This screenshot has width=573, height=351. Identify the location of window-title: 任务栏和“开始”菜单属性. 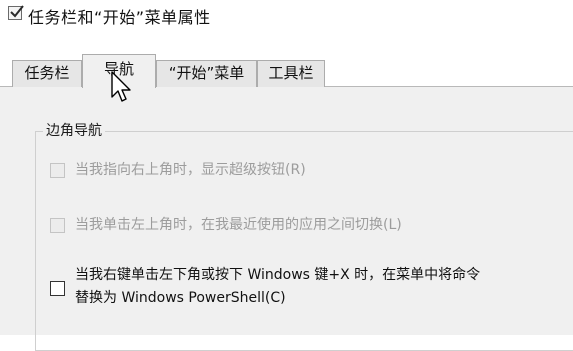
(119, 17).